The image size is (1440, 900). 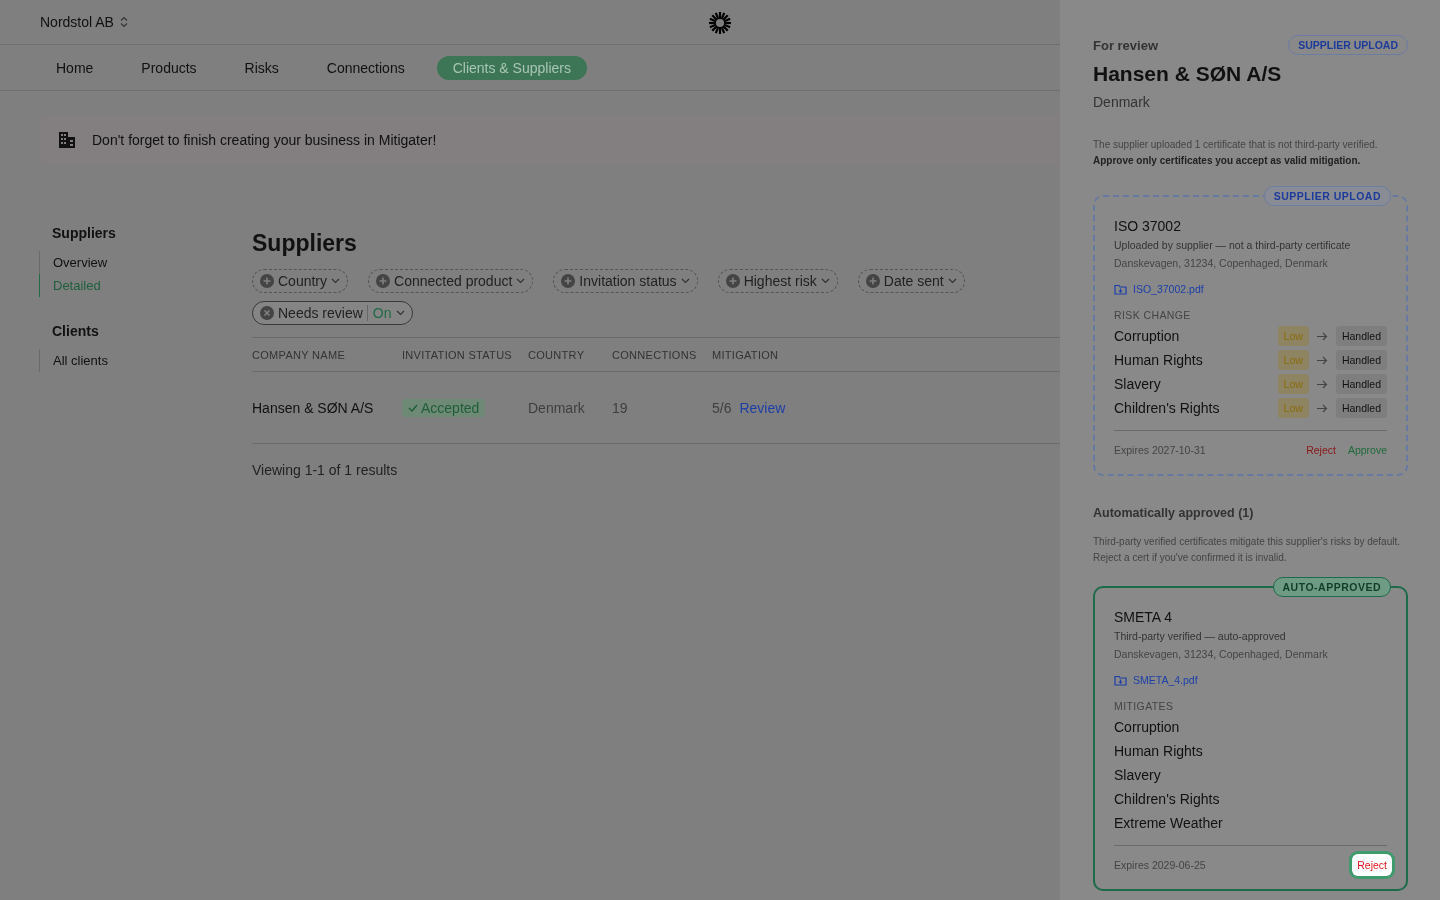 I want to click on section-heading: Automatically approved (1), so click(x=1174, y=513).